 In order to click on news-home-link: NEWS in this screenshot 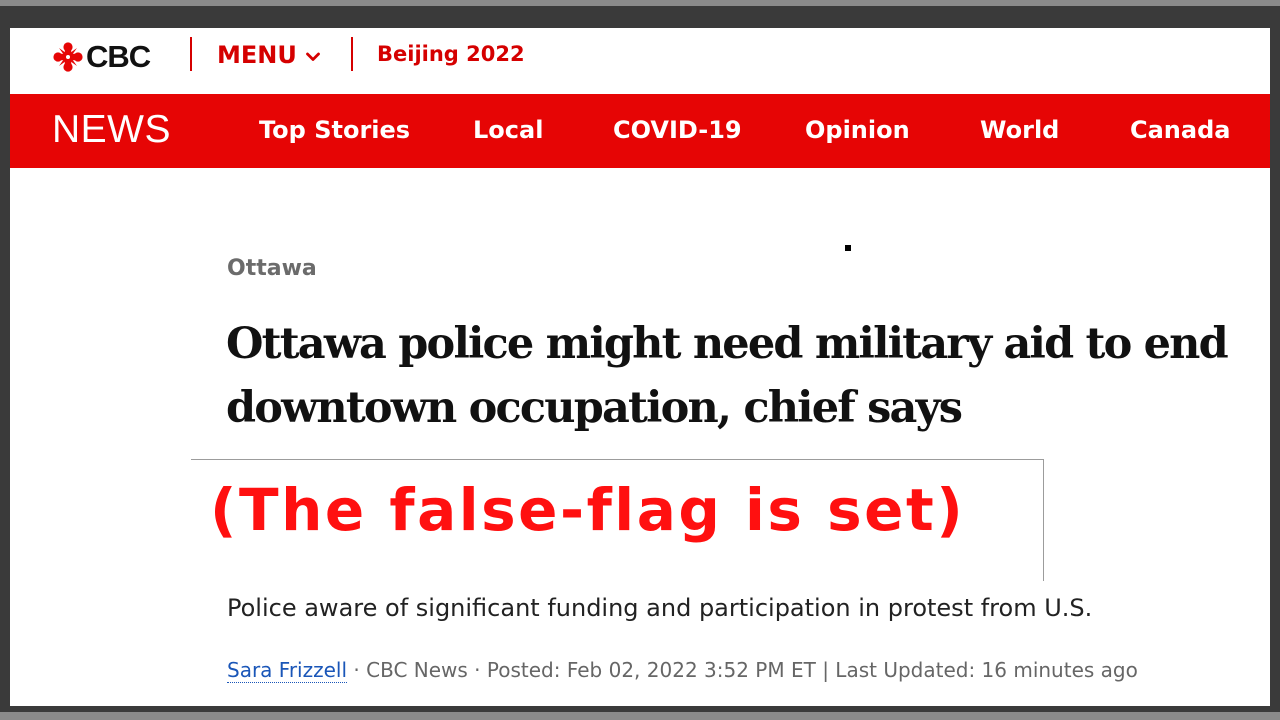, I will do `click(111, 130)`.